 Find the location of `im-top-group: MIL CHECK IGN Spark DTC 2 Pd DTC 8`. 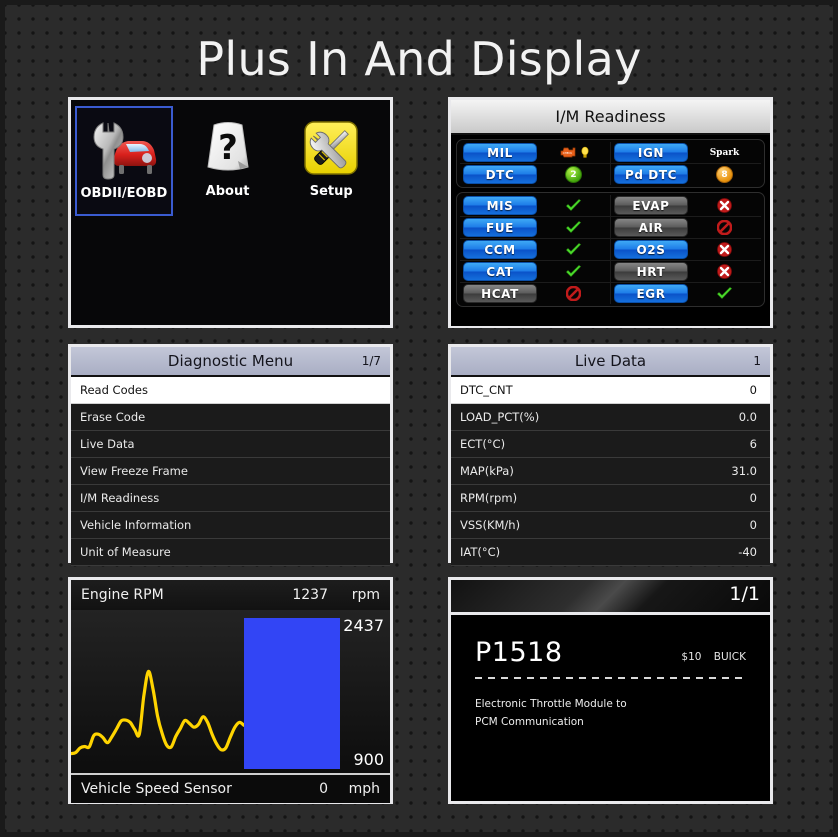

im-top-group: MIL CHECK IGN Spark DTC 2 Pd DTC 8 is located at coordinates (610, 163).